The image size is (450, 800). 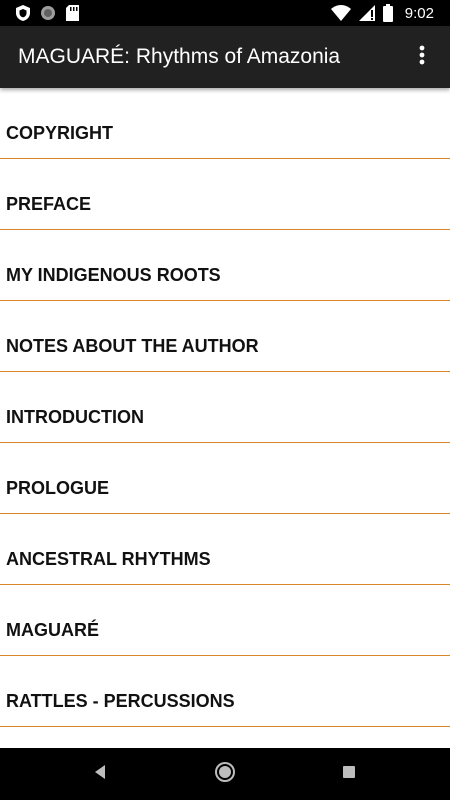 I want to click on list-item-label: INTRODUCTION, so click(x=75, y=417).